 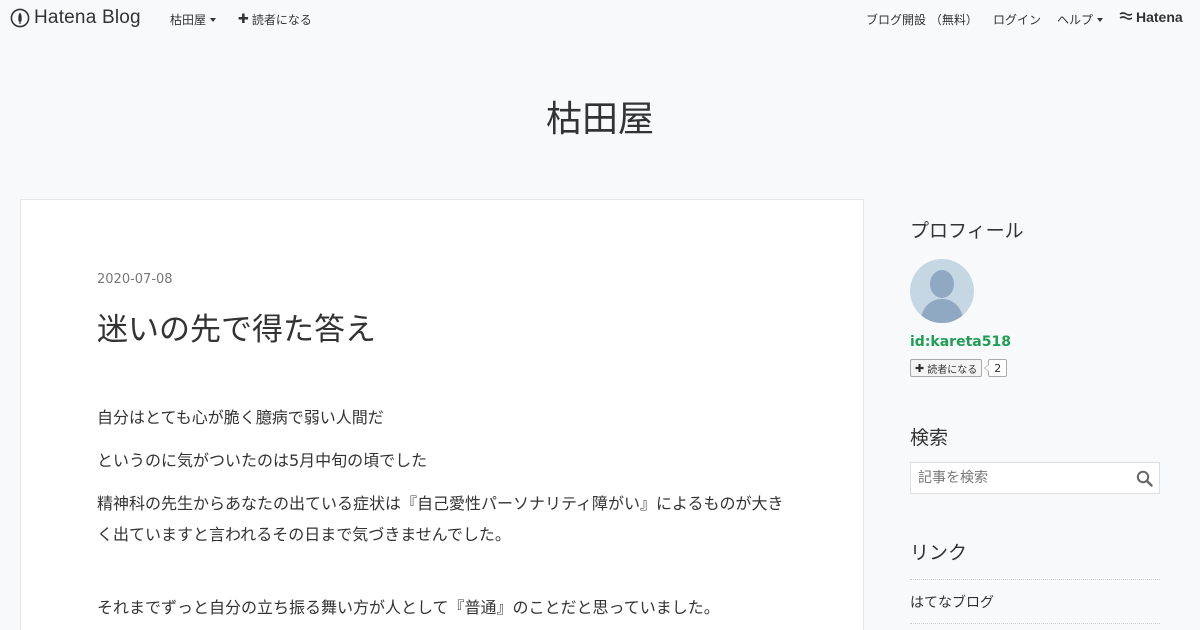 I want to click on hatena-wave-icon, so click(x=1126, y=16).